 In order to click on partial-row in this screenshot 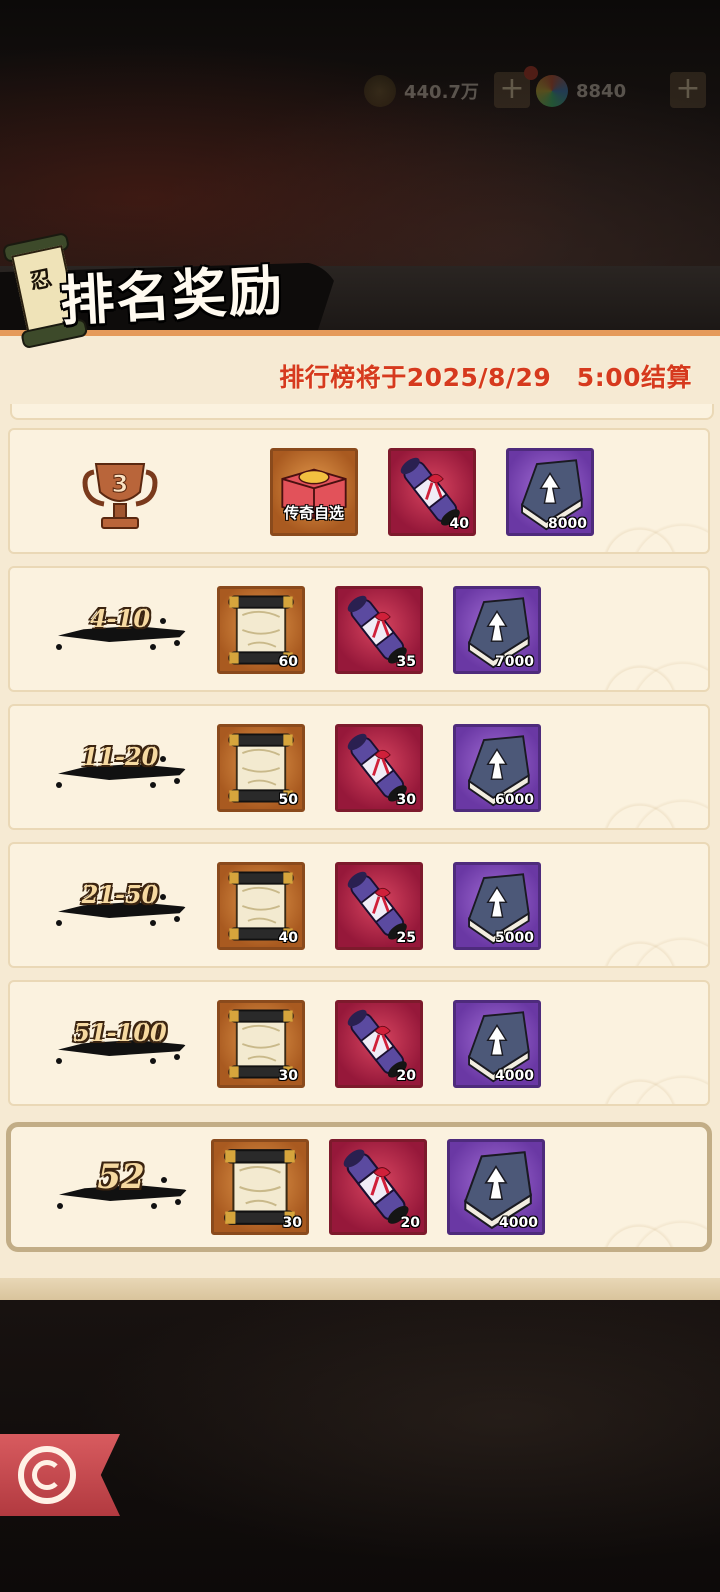, I will do `click(362, 412)`.